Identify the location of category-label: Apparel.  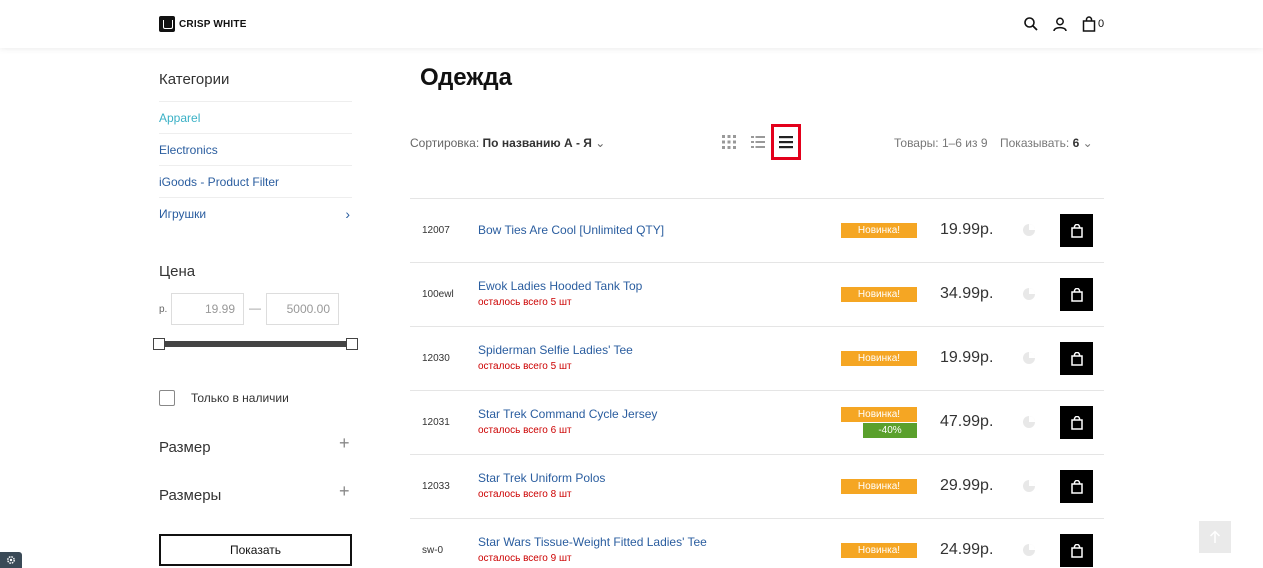
(180, 117).